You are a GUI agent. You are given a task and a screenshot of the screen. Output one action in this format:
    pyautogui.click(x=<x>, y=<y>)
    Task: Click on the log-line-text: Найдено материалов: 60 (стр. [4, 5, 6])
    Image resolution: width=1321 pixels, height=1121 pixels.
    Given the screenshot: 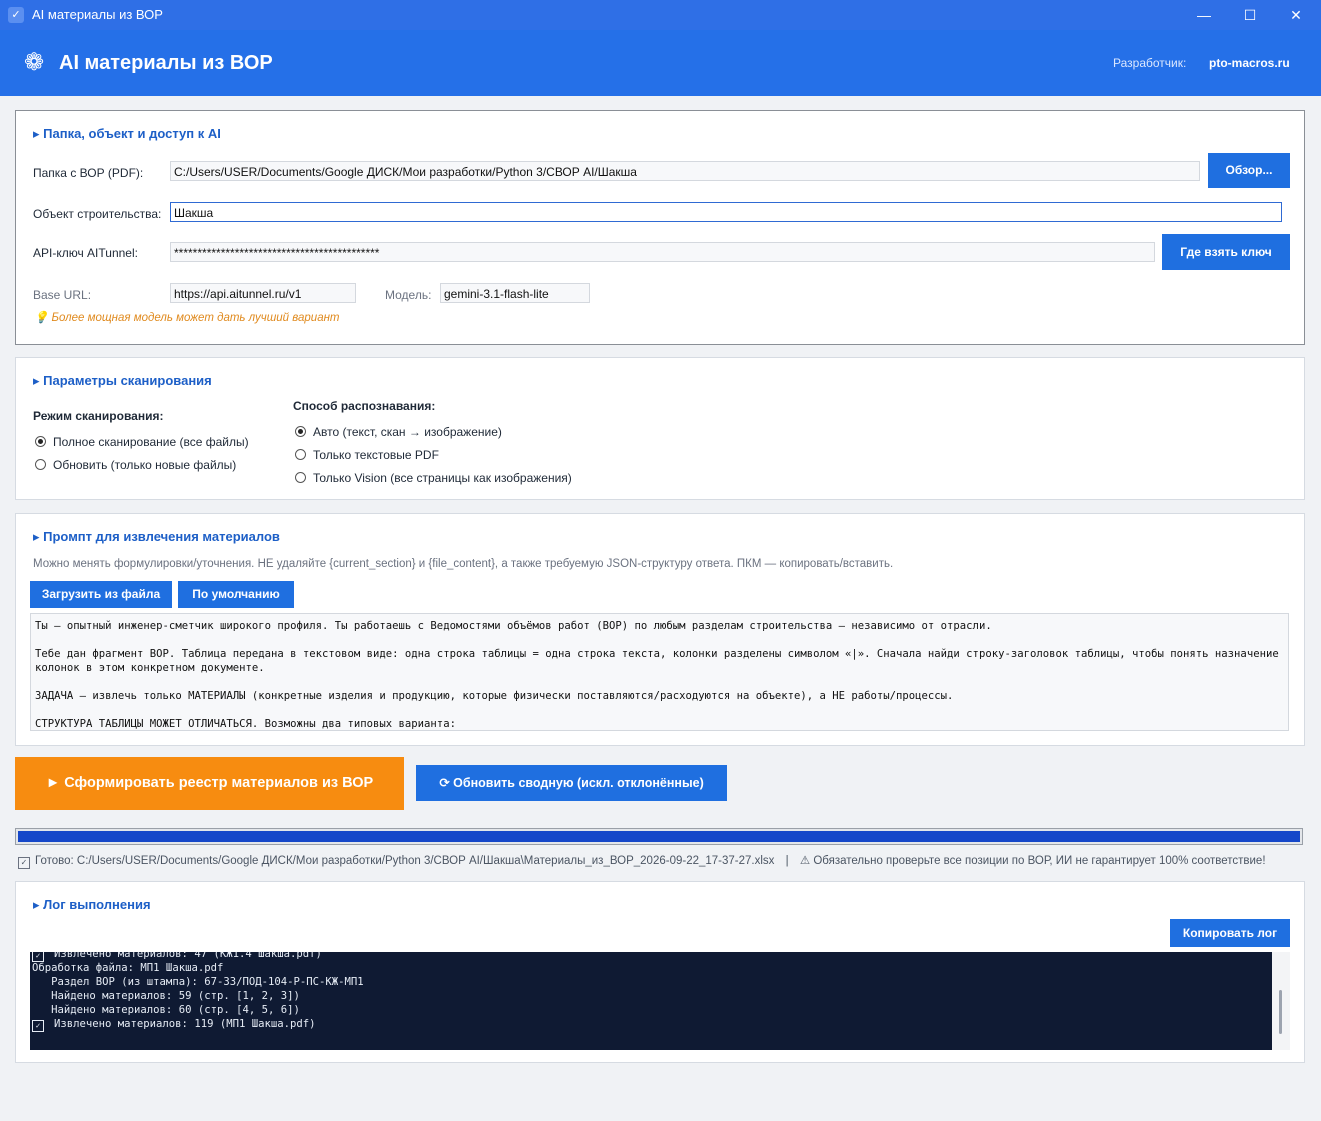 What is the action you would take?
    pyautogui.click(x=166, y=1010)
    